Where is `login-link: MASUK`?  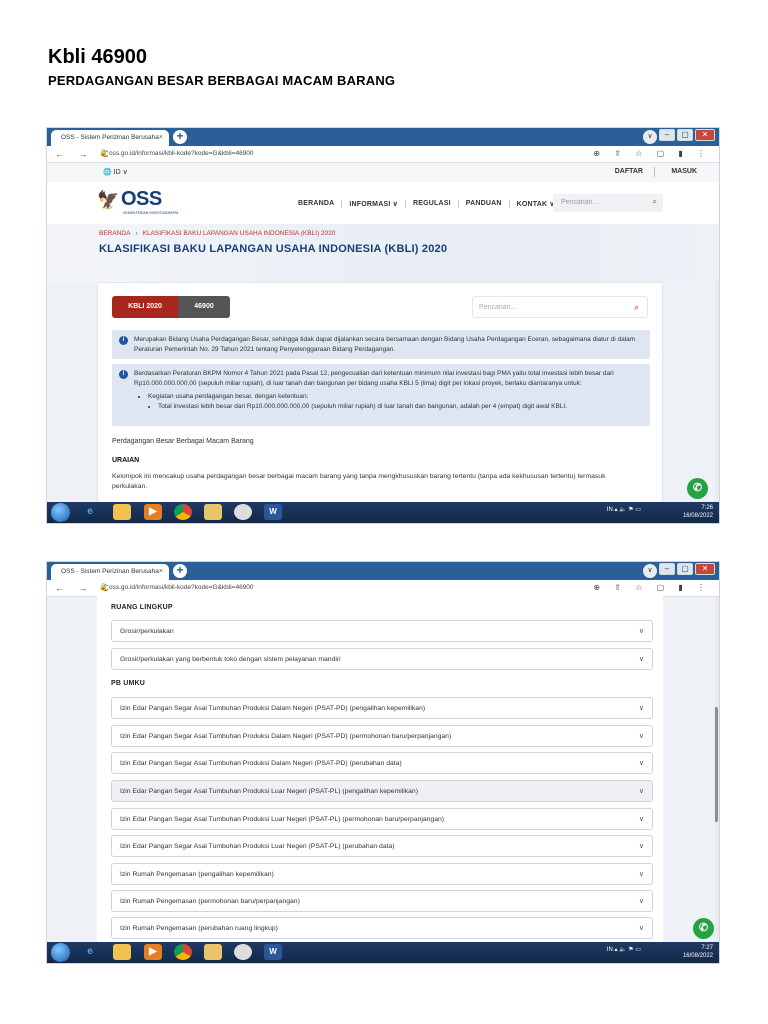
login-link: MASUK is located at coordinates (684, 171).